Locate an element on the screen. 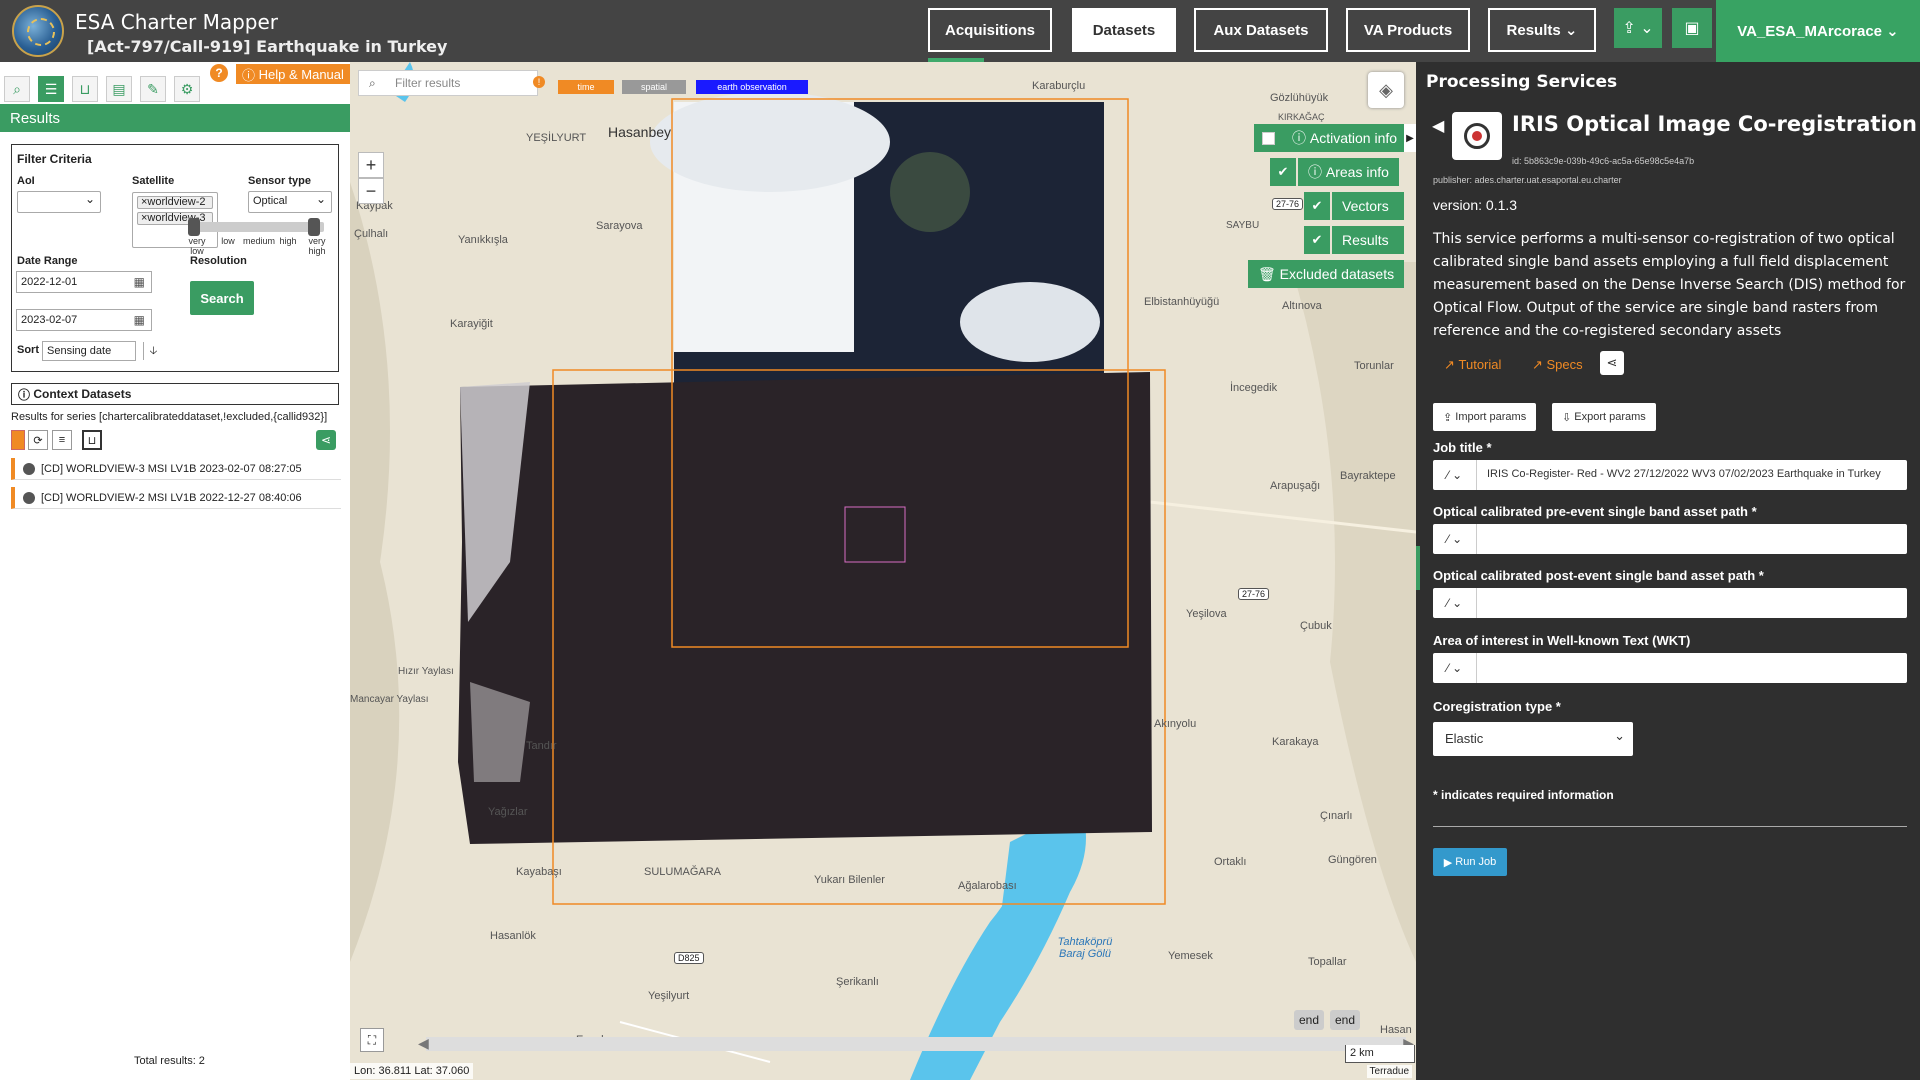 The width and height of the screenshot is (1920, 1080). filter-results-input: ⌕ Filter results is located at coordinates (448, 83).